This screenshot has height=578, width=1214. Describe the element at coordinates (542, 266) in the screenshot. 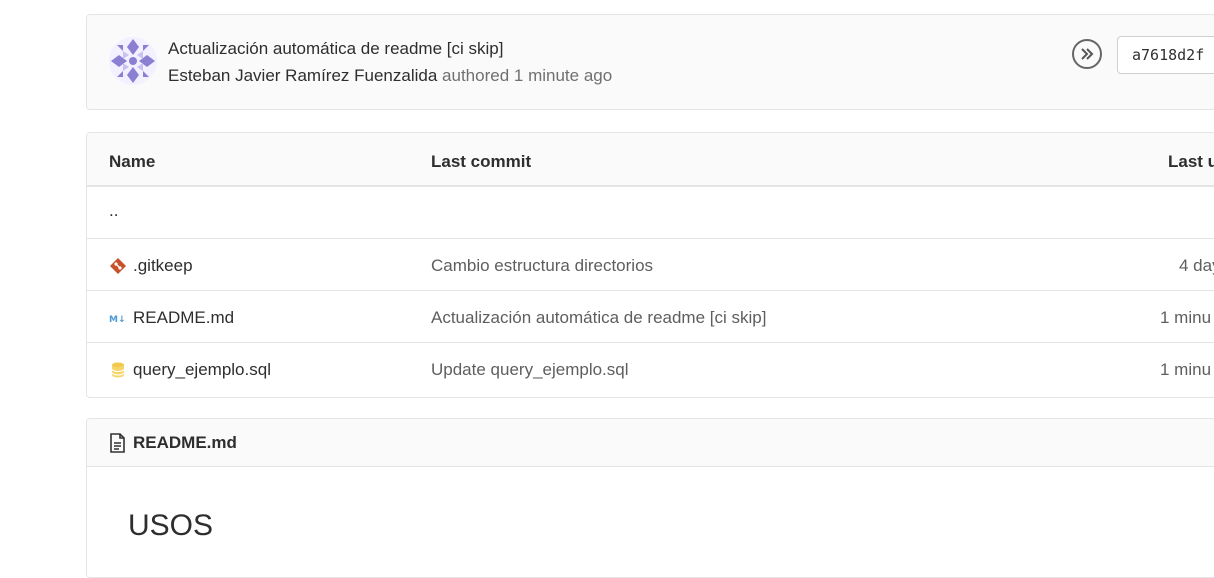

I see `commit-message-link: Cambio estructura directorios` at that location.